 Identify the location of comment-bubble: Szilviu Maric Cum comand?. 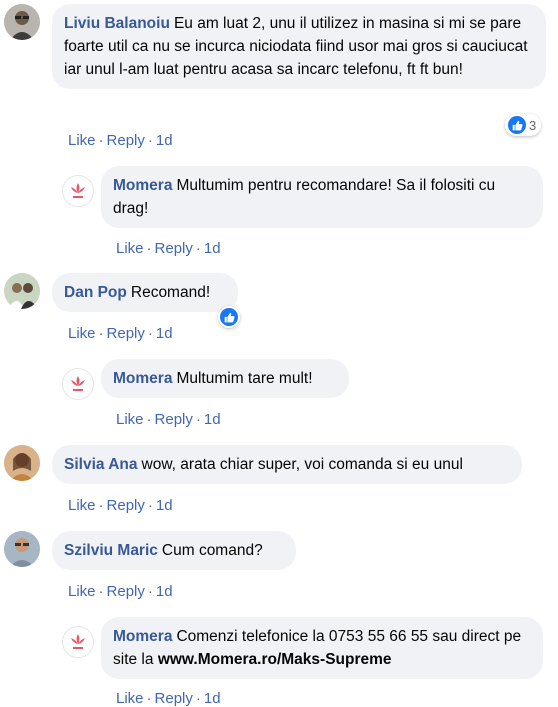
(174, 550).